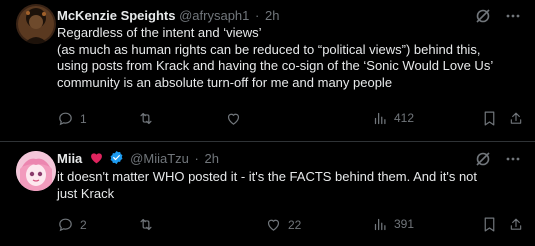  What do you see at coordinates (404, 118) in the screenshot?
I see `views-count: 412` at bounding box center [404, 118].